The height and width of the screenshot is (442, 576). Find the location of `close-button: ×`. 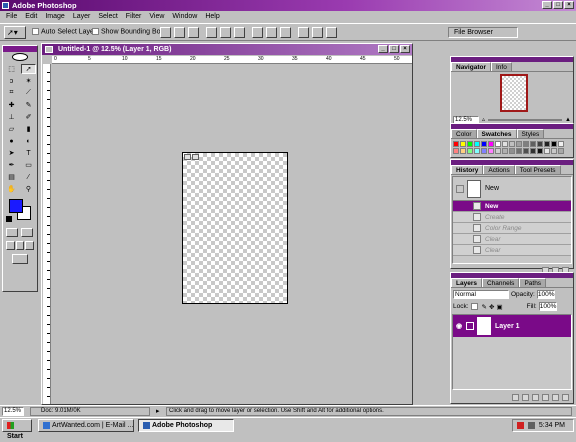

close-button: × is located at coordinates (569, 5).